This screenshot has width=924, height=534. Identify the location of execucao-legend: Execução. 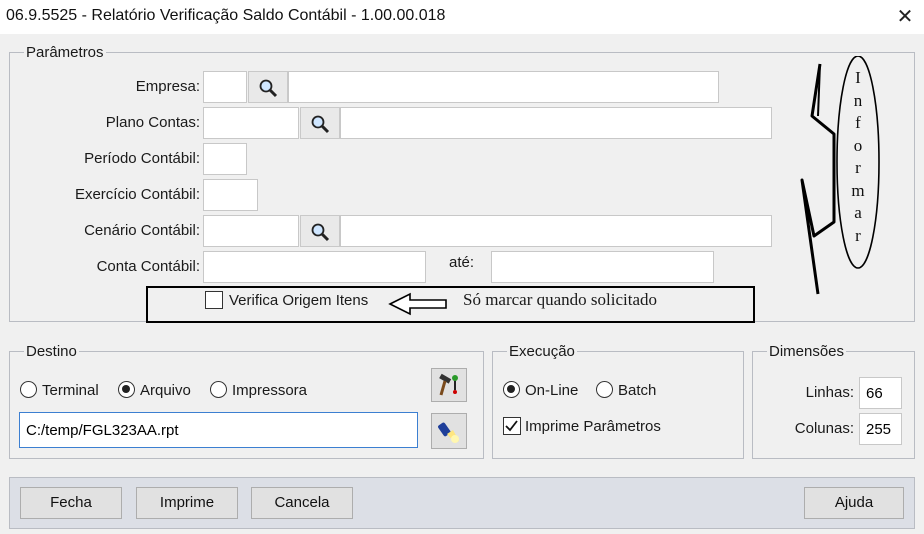
(542, 351).